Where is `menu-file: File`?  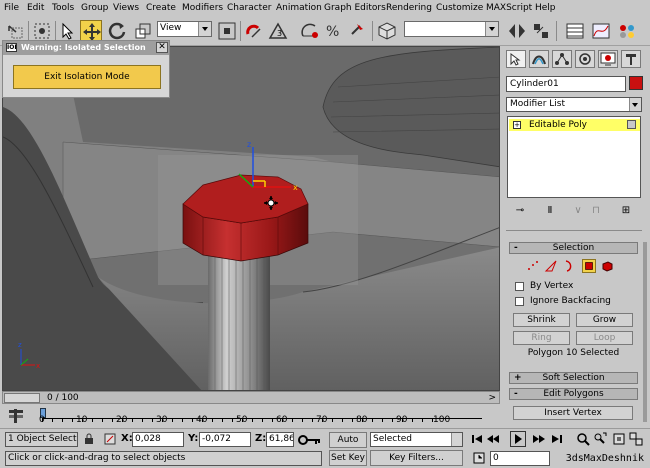
menu-file: File is located at coordinates (11, 8).